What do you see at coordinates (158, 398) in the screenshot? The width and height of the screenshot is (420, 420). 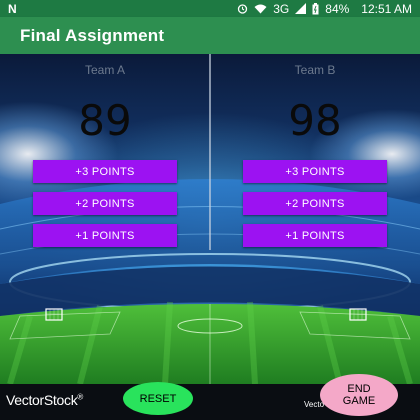 I see `reset-button: RESET` at bounding box center [158, 398].